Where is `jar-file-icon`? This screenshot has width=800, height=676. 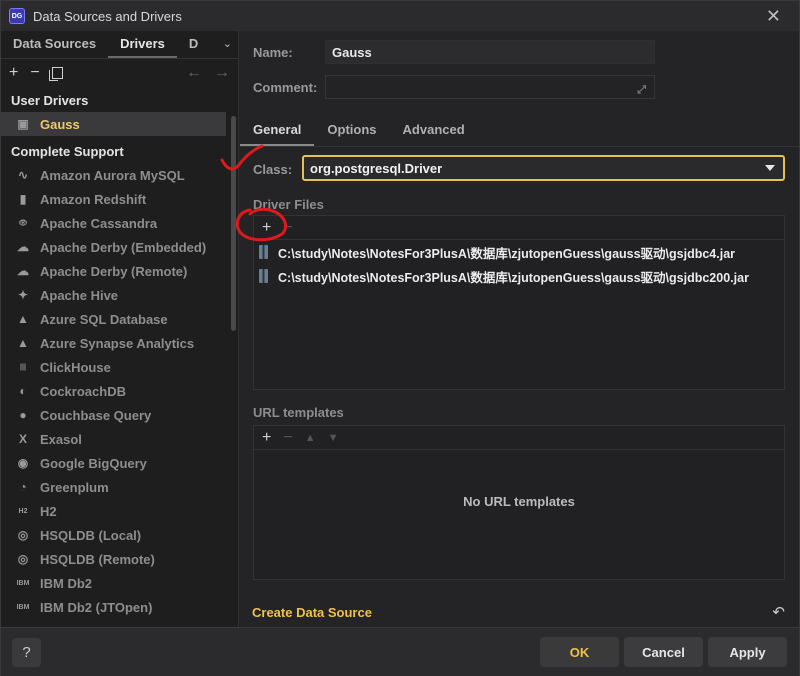 jar-file-icon is located at coordinates (263, 252).